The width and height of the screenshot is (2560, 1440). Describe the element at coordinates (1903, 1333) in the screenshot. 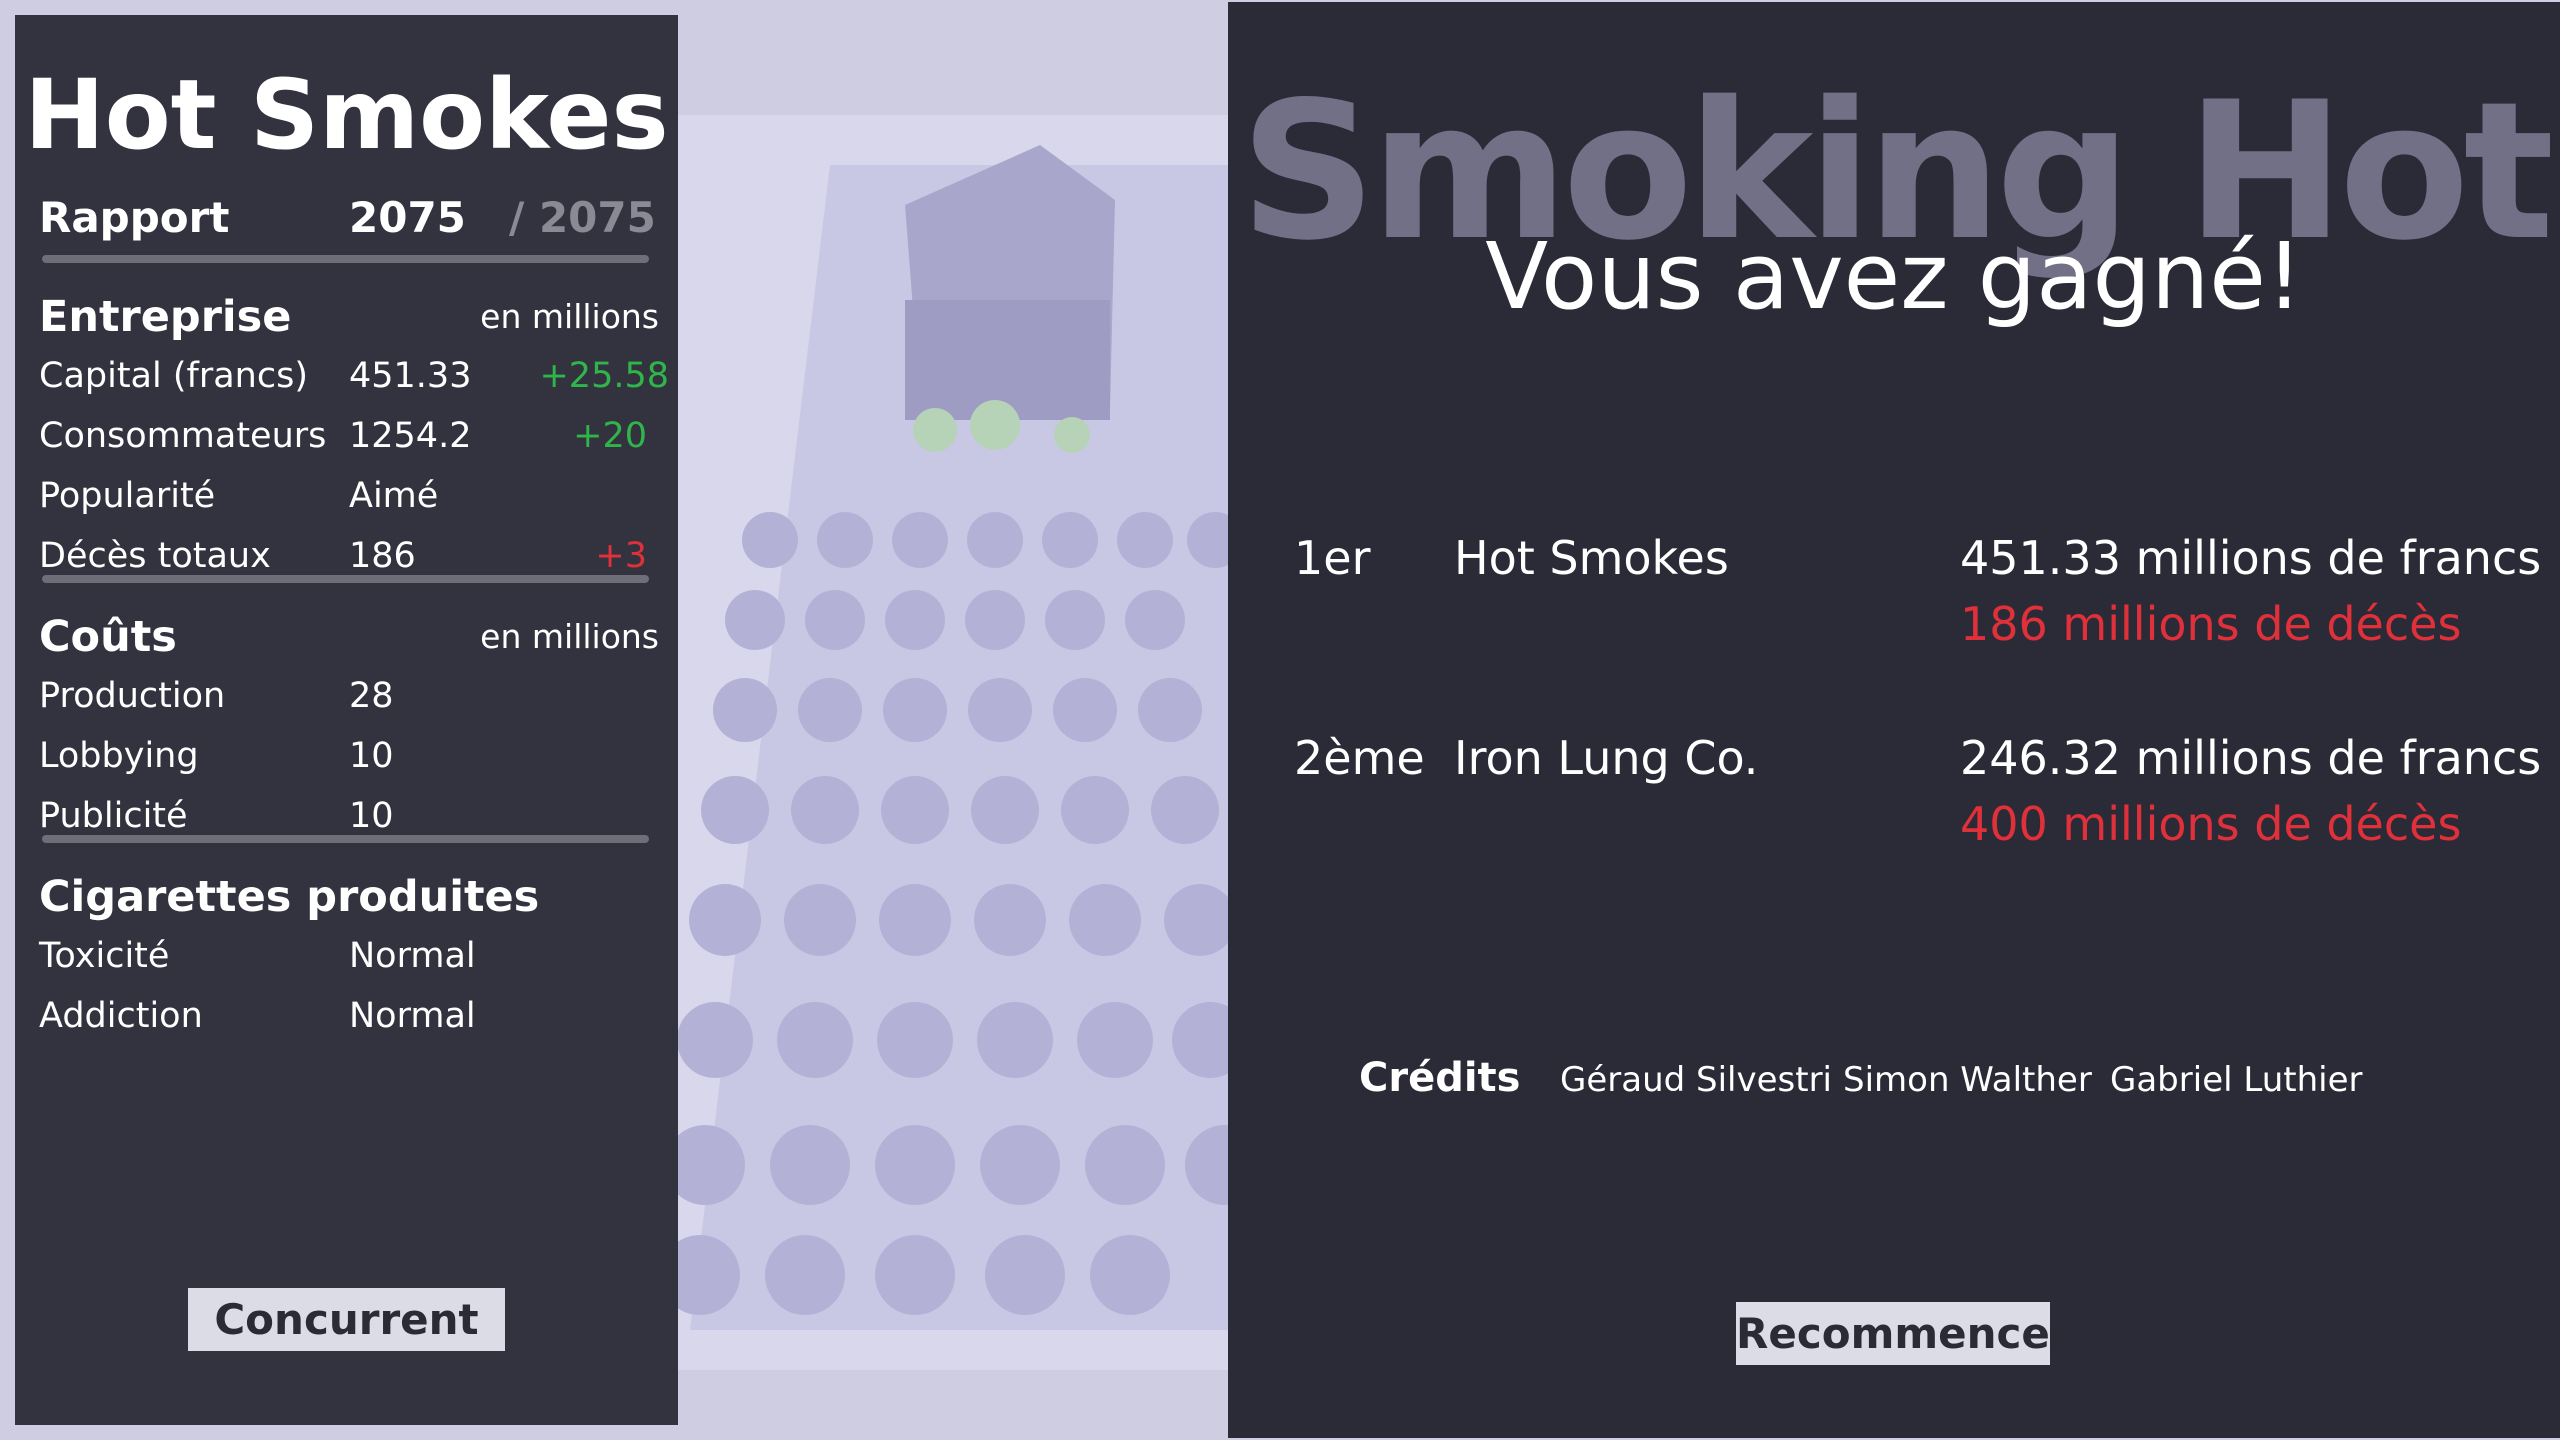

I see `restart-button: Recommencer` at that location.